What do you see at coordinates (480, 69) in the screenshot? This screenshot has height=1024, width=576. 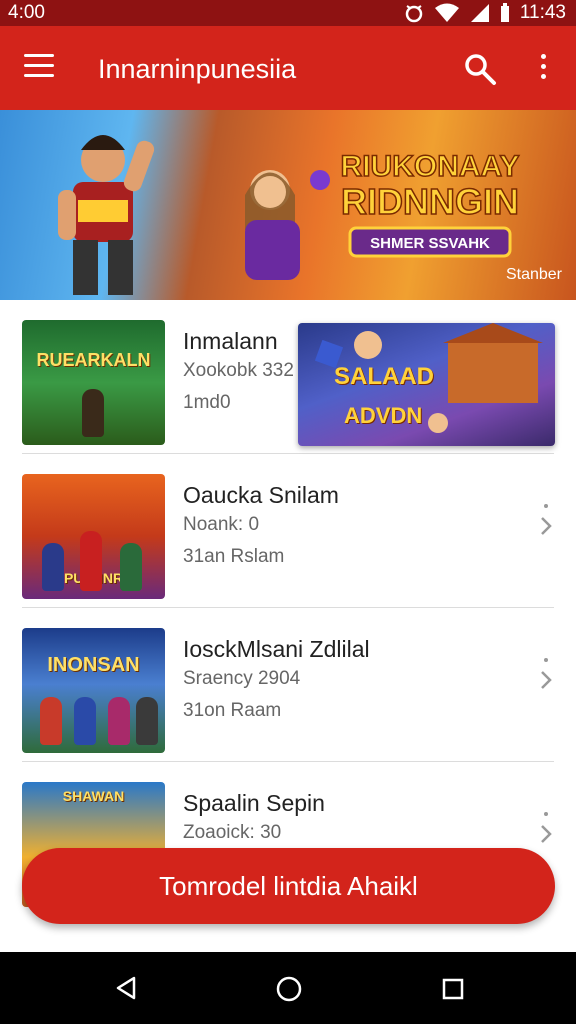 I see `search-icon` at bounding box center [480, 69].